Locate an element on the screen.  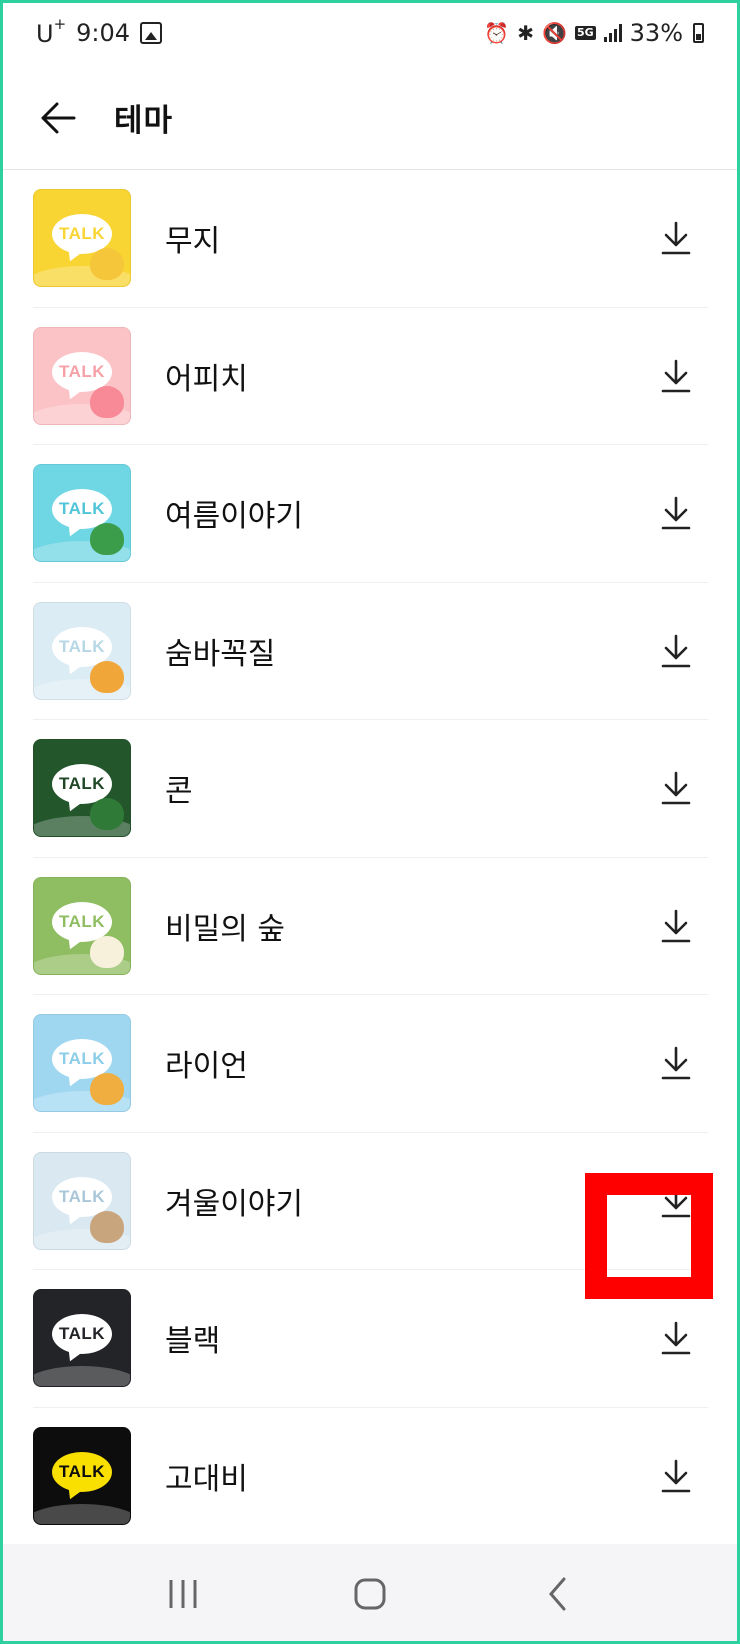
battery-percent: 33% is located at coordinates (656, 33).